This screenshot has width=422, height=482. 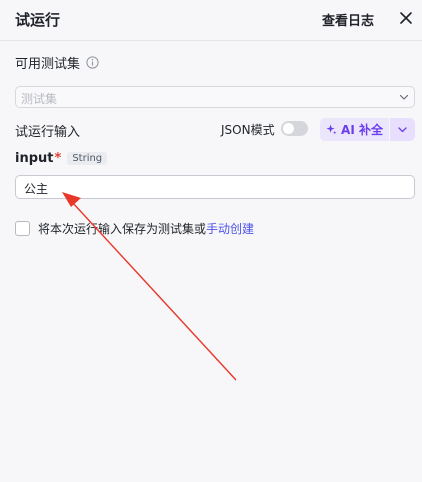 I want to click on panel-header: 试运行 查看日志, so click(x=211, y=20).